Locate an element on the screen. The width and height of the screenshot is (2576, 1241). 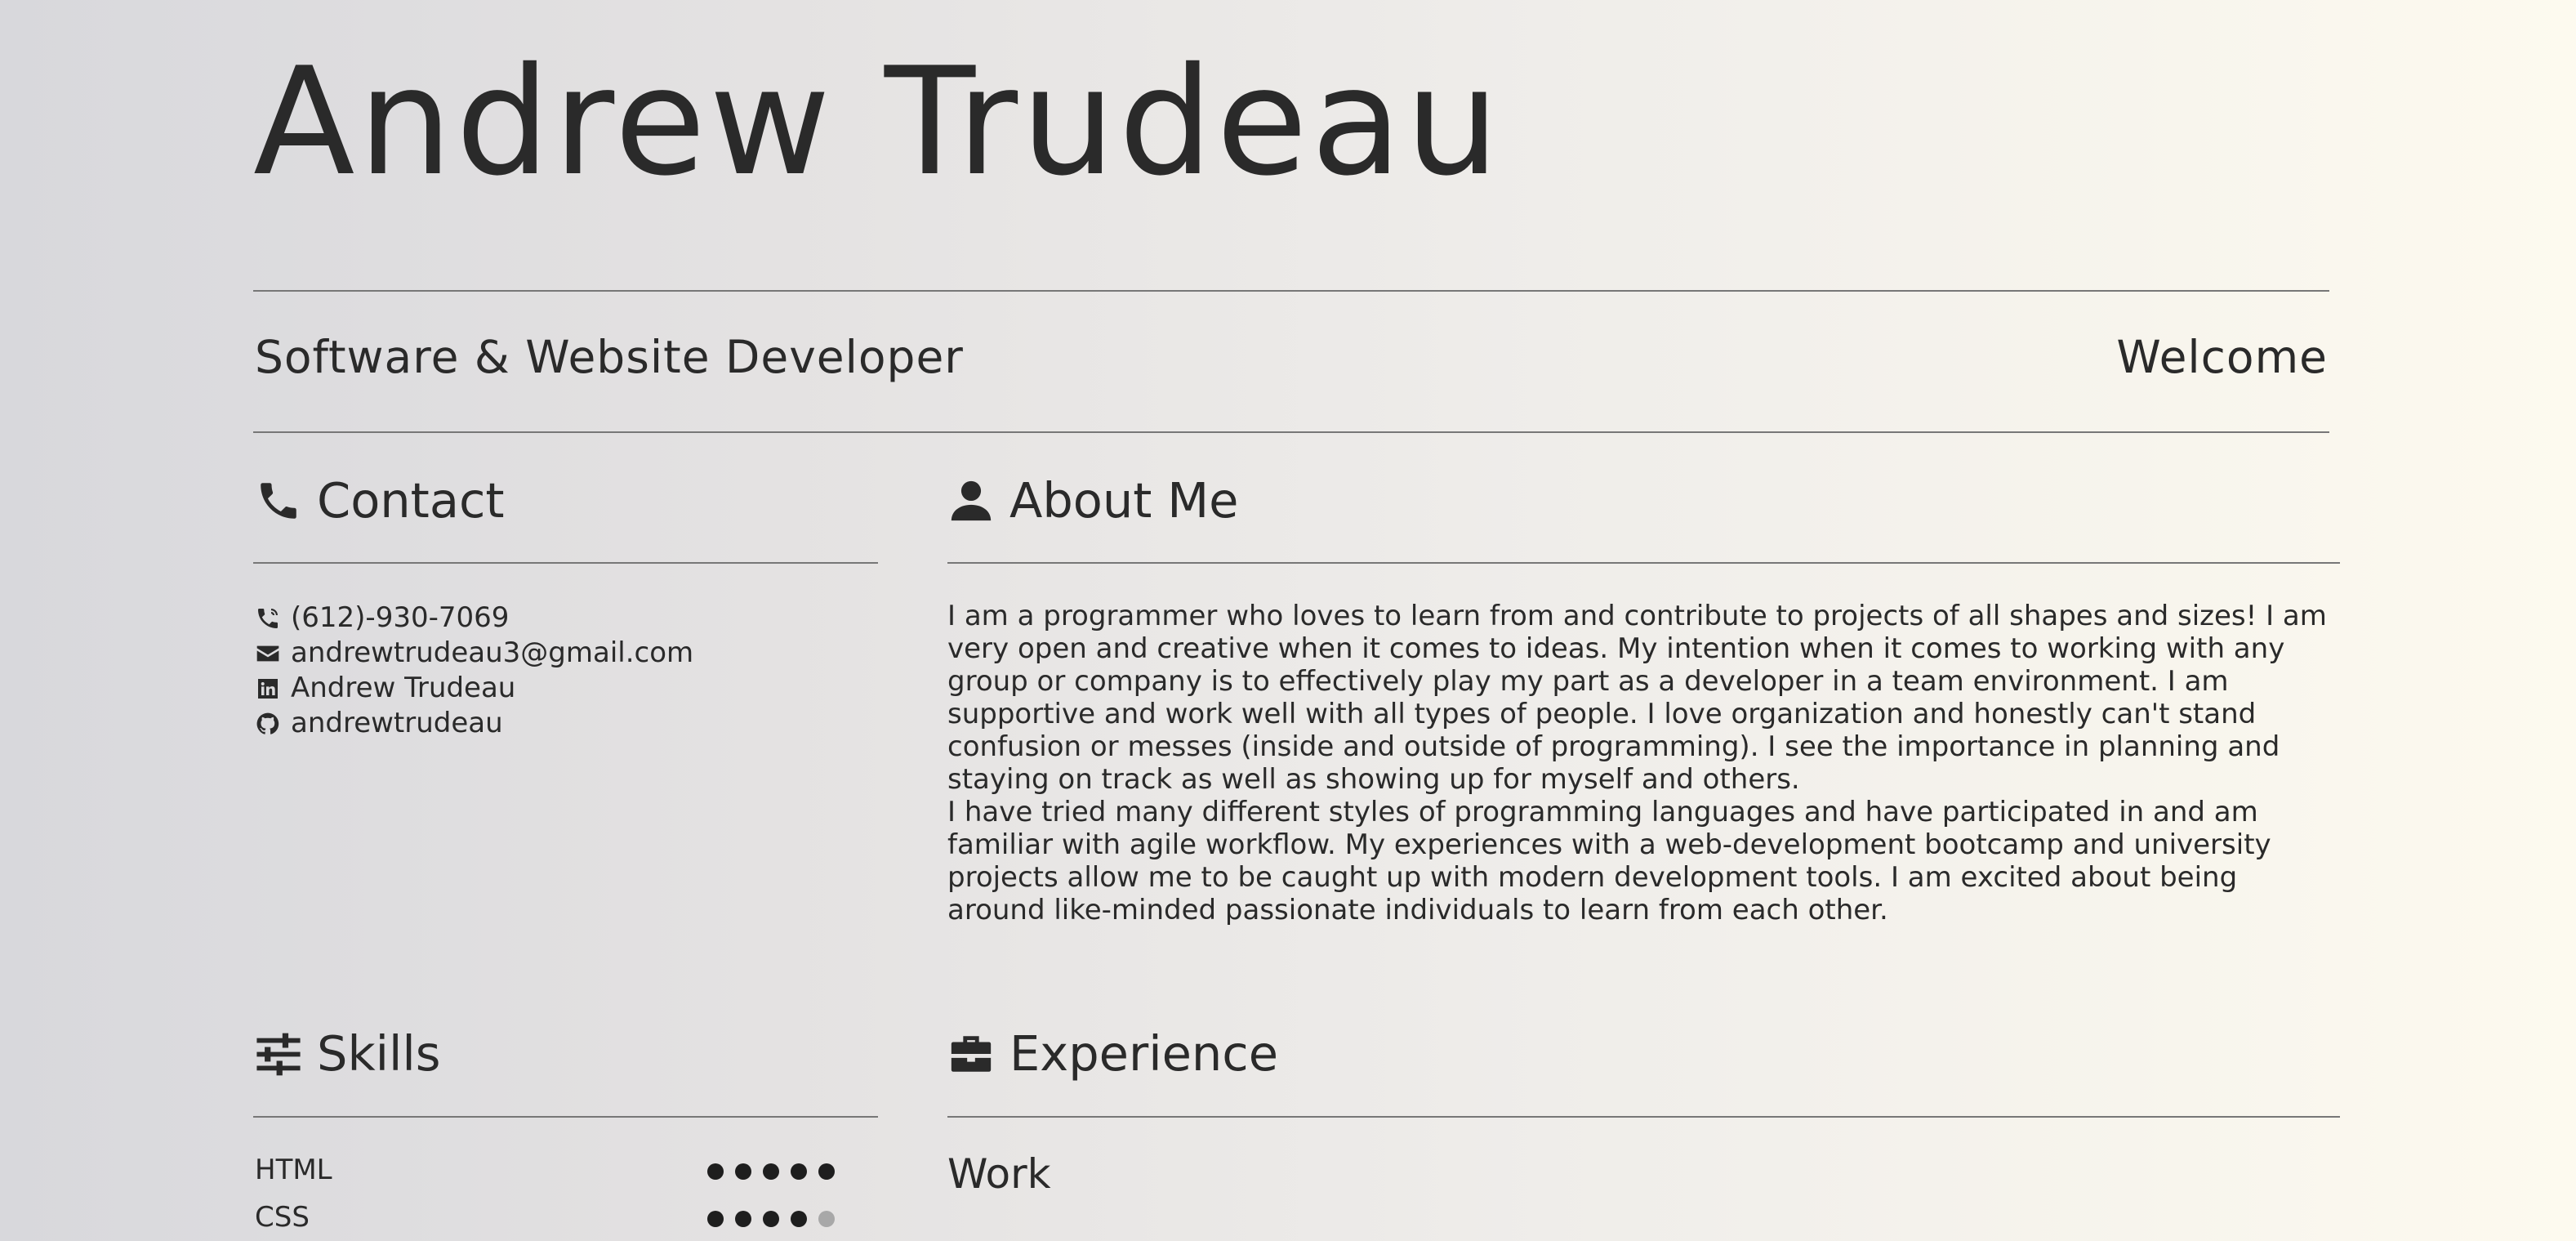
skill-row: HTML is located at coordinates (545, 1172).